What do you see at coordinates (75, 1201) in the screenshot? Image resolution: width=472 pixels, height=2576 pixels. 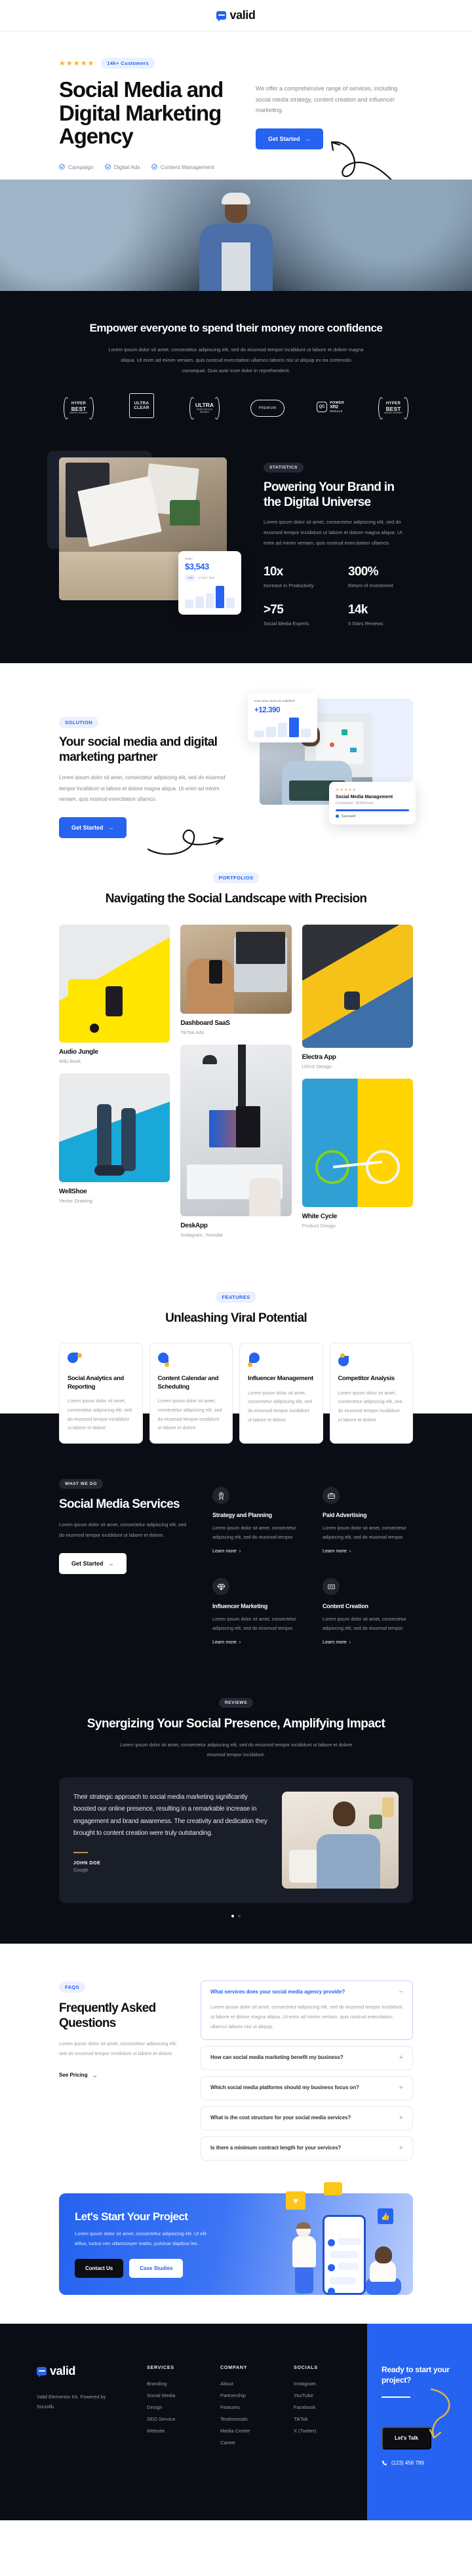 I see `portfolio-category: Vector Drawing` at bounding box center [75, 1201].